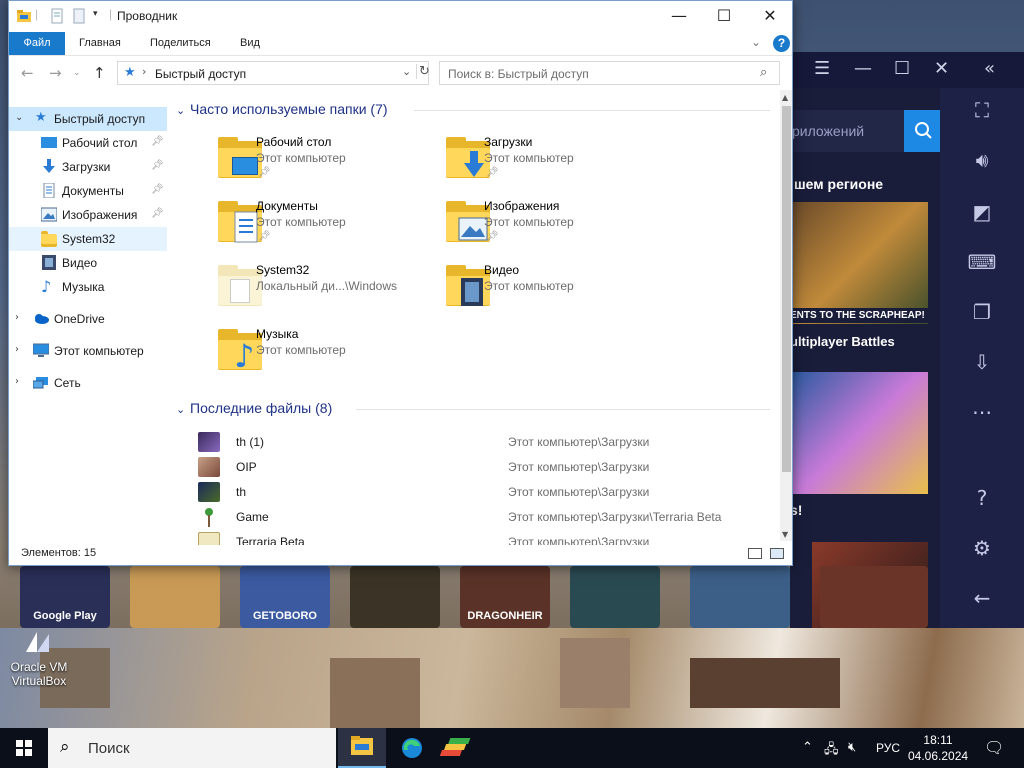 This screenshot has height=768, width=1024. What do you see at coordinates (867, 131) in the screenshot?
I see `bluestacks-search: риложений` at bounding box center [867, 131].